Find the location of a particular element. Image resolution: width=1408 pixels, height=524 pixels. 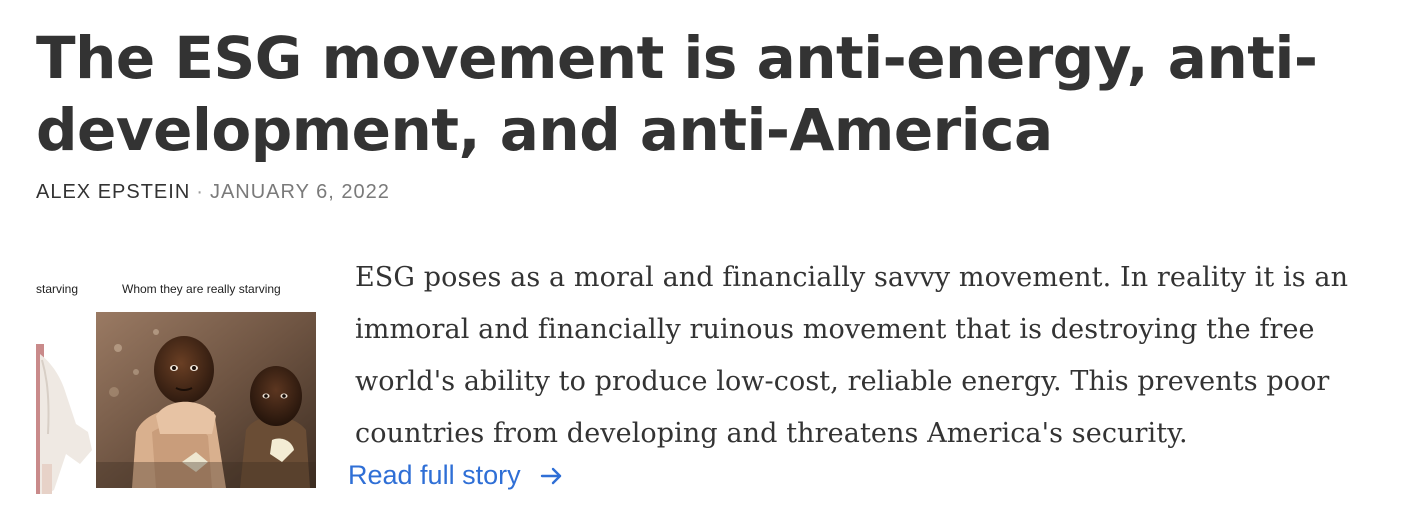

image-left-figure is located at coordinates (64, 404).